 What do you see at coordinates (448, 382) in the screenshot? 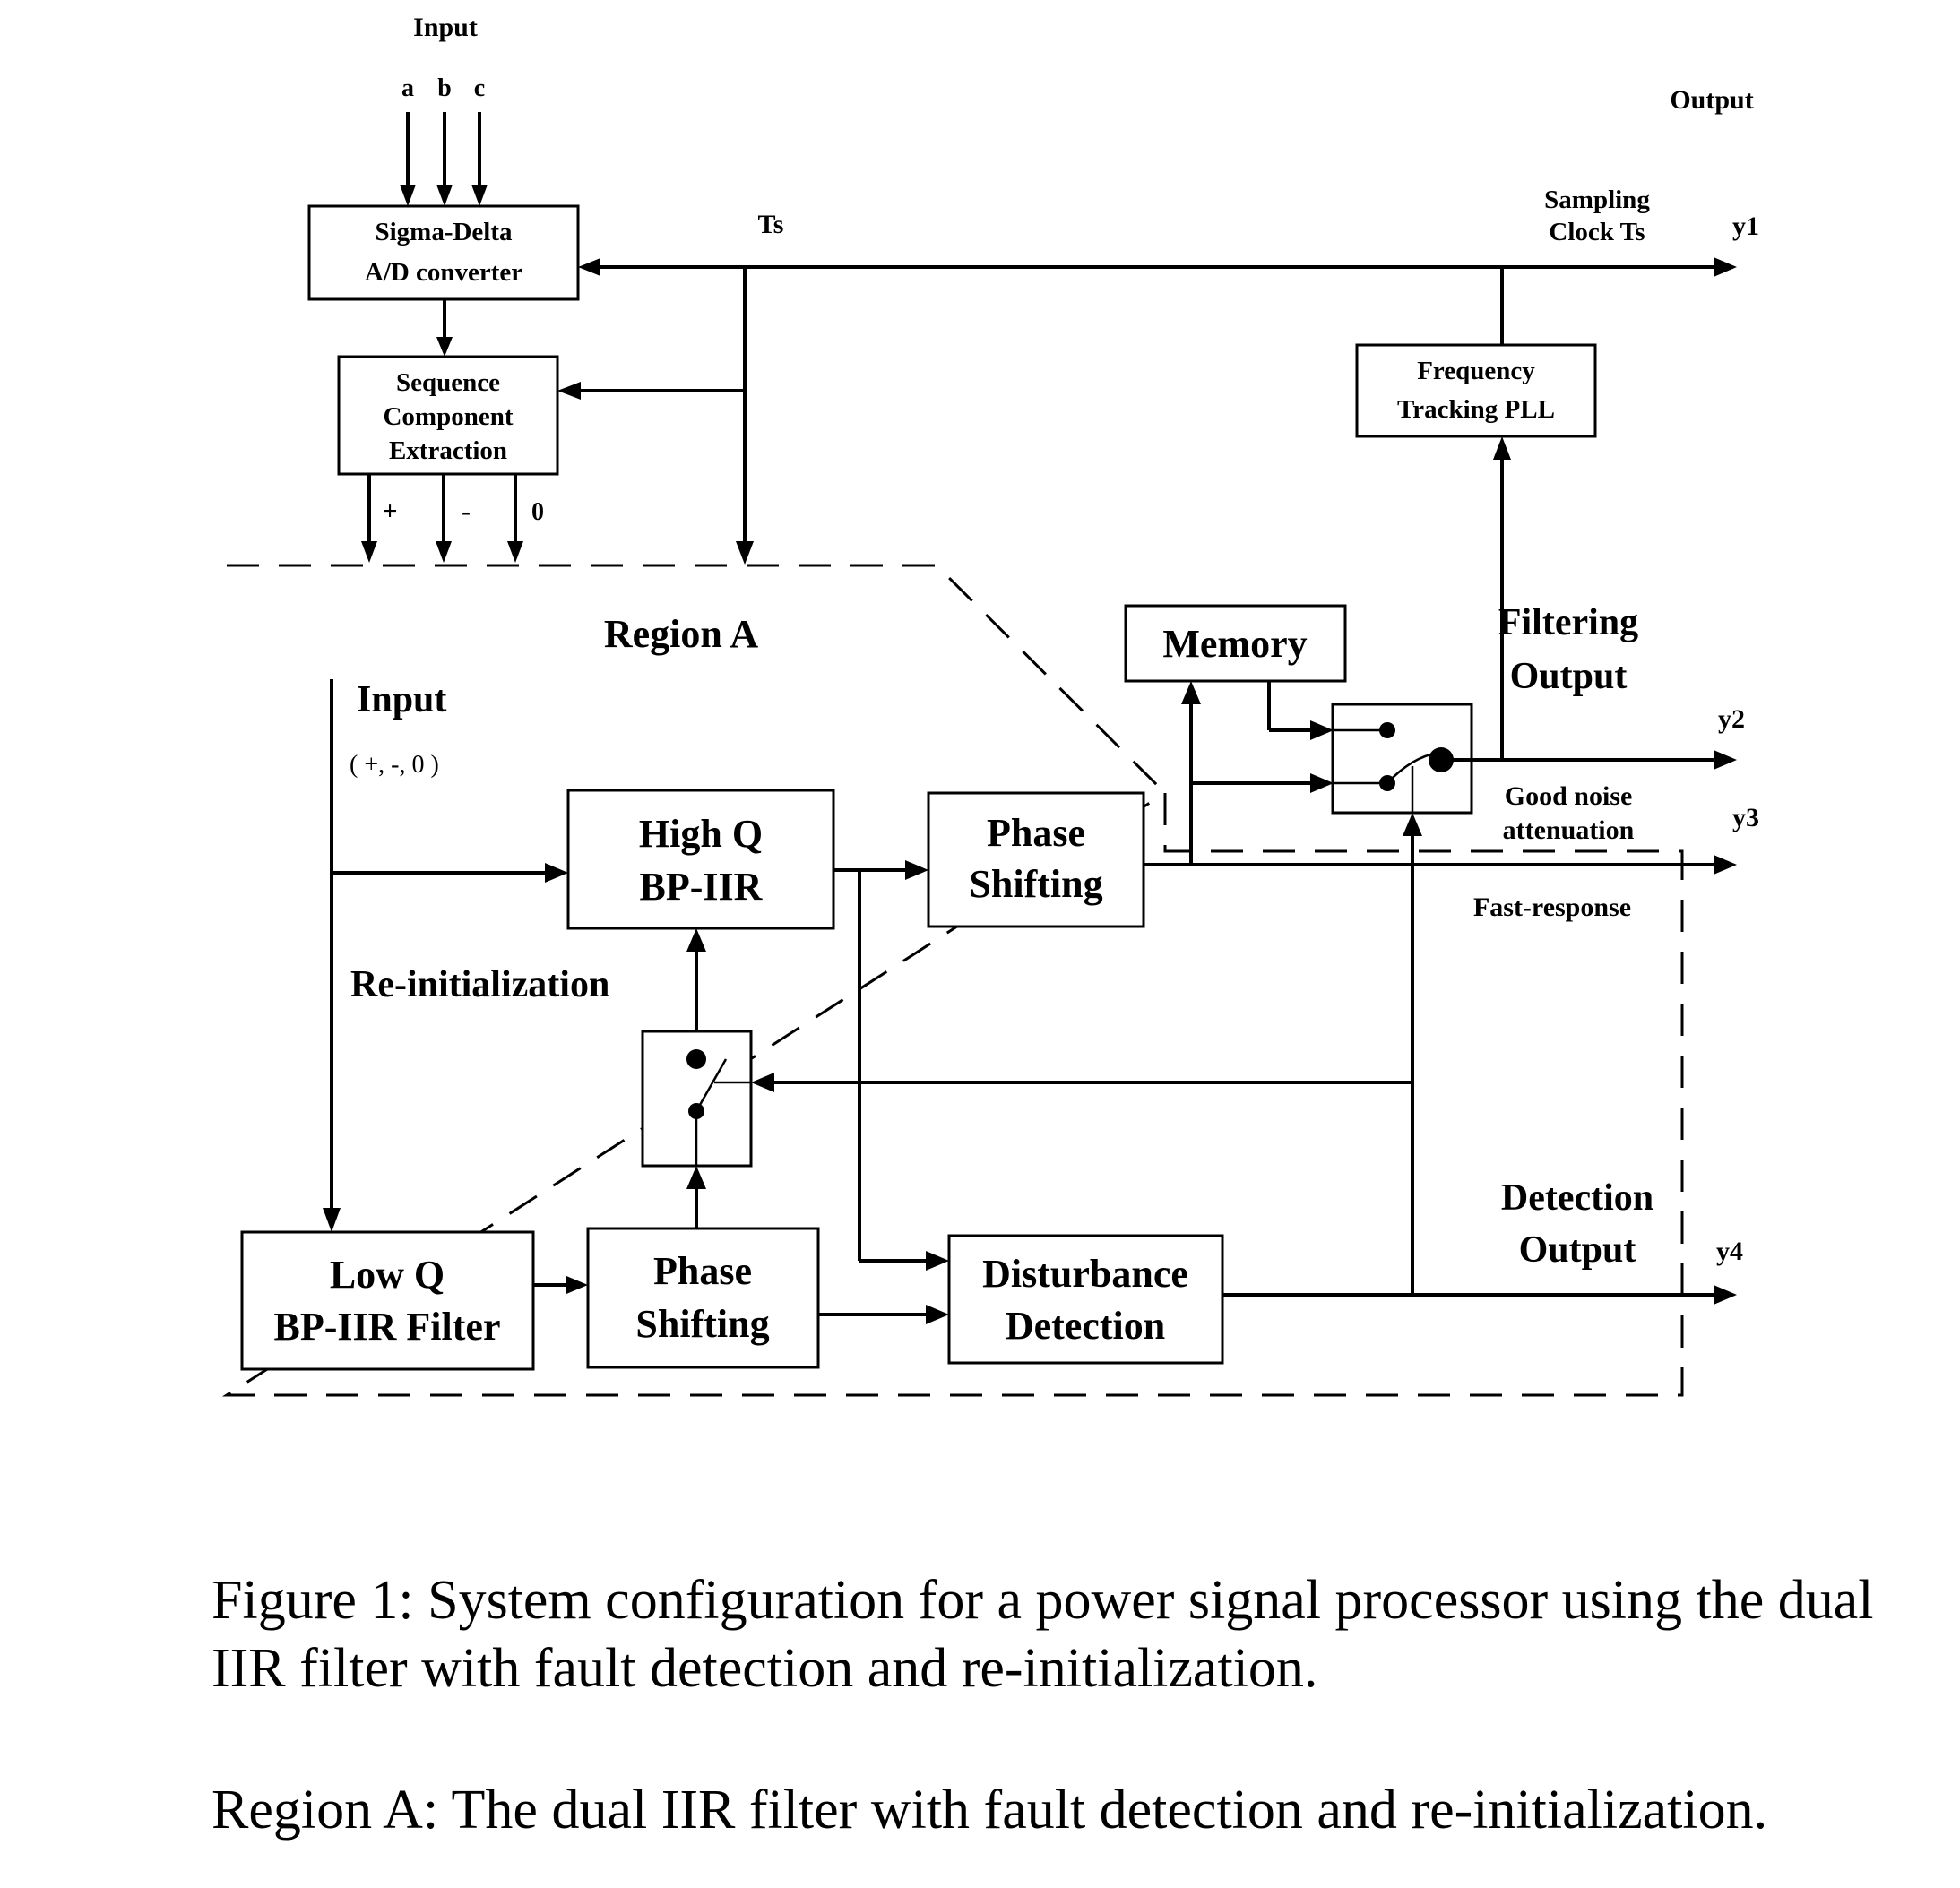
I see `svg-text: Sequence` at bounding box center [448, 382].